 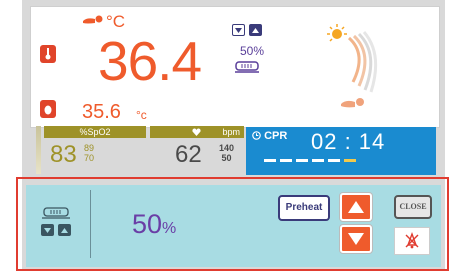 What do you see at coordinates (101, 112) in the screenshot?
I see `skin-temperature-value: 35.6` at bounding box center [101, 112].